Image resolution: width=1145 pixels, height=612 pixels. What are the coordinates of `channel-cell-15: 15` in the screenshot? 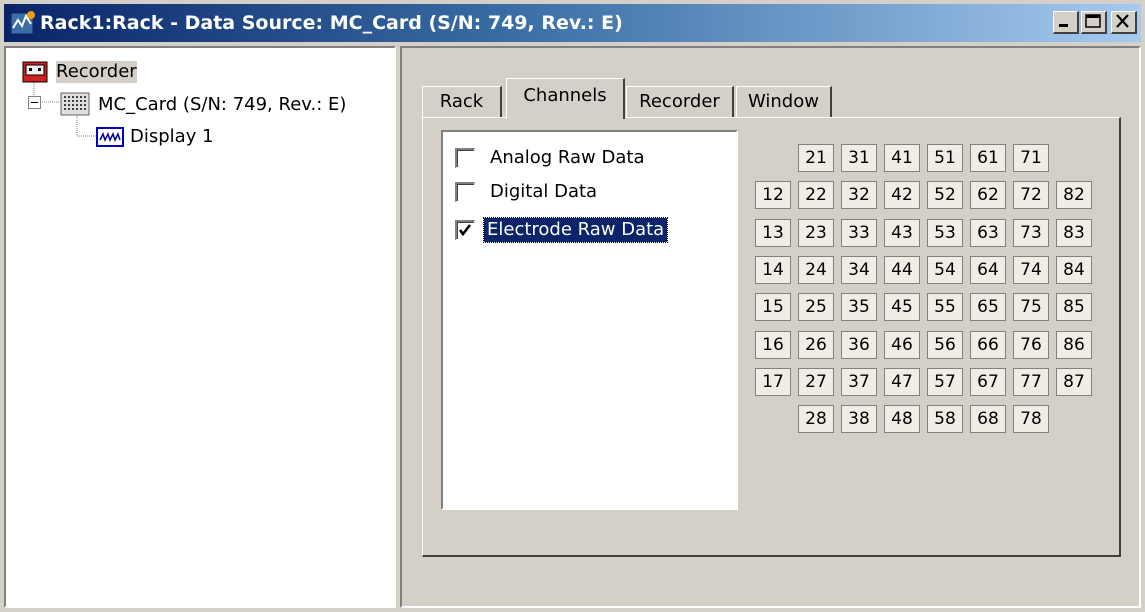 It's located at (773, 307).